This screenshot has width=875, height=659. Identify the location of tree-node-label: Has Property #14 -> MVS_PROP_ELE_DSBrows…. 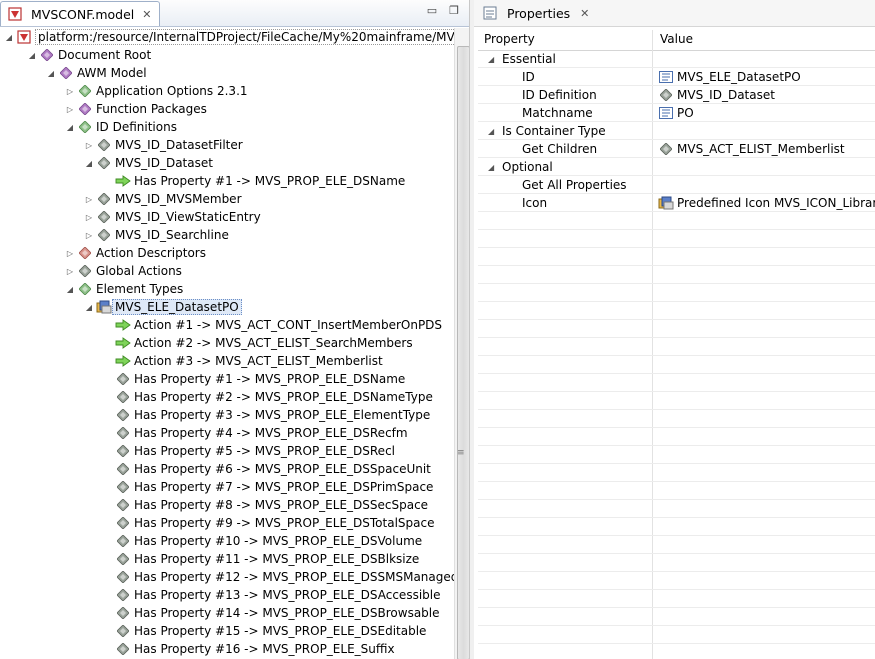
(287, 613).